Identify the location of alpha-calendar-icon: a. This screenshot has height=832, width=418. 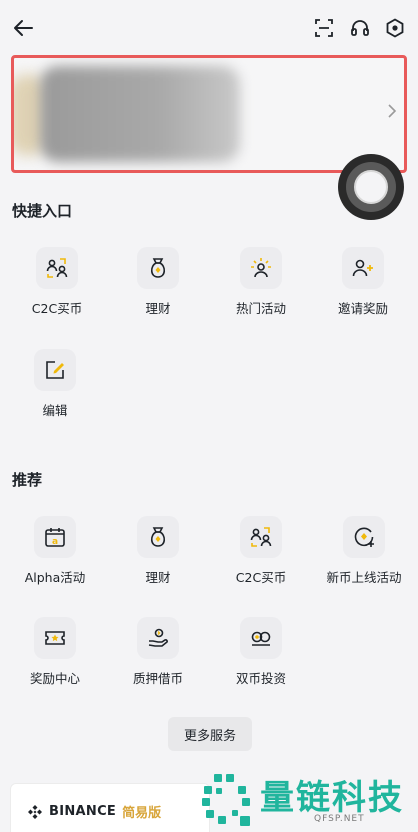
(55, 537).